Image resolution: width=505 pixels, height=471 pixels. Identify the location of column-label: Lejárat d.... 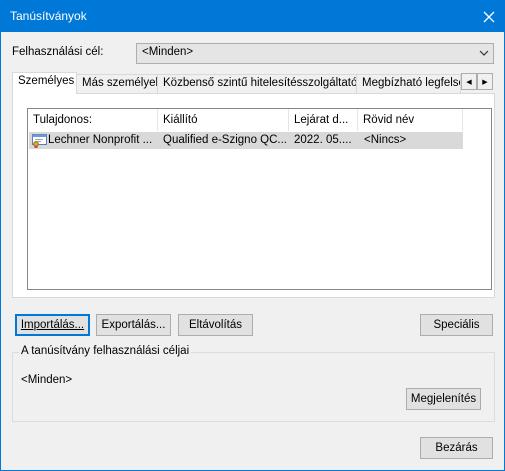
(321, 120).